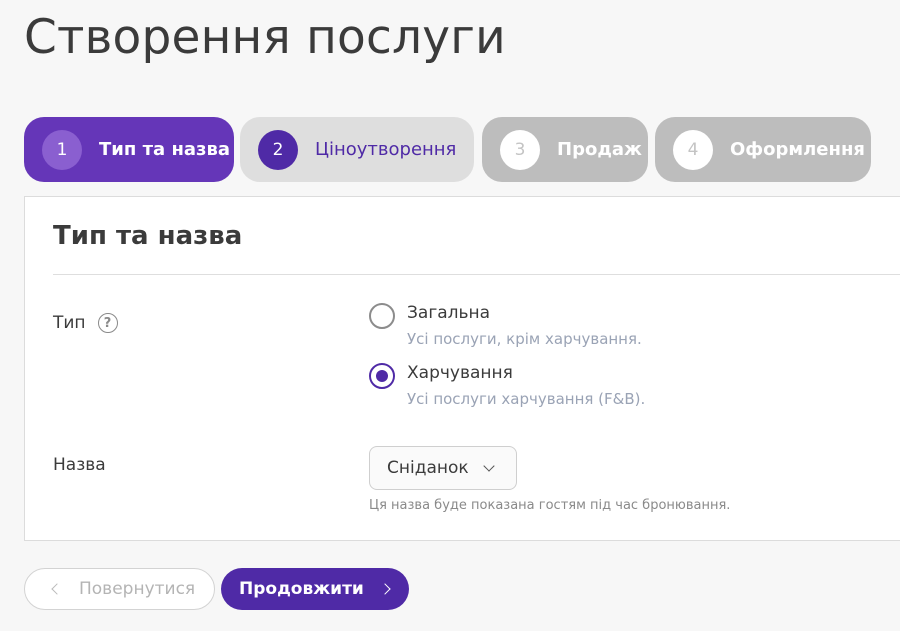  Describe the element at coordinates (385, 589) in the screenshot. I see `chevron-right-icon` at that location.